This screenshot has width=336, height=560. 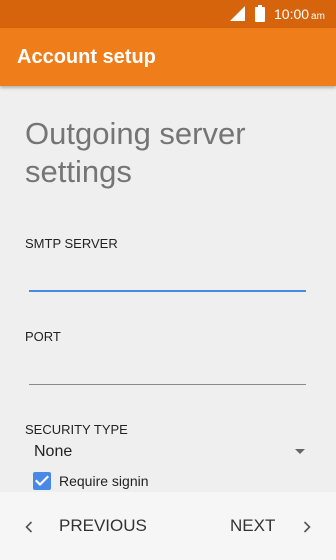 What do you see at coordinates (167, 372) in the screenshot?
I see `port-input` at bounding box center [167, 372].